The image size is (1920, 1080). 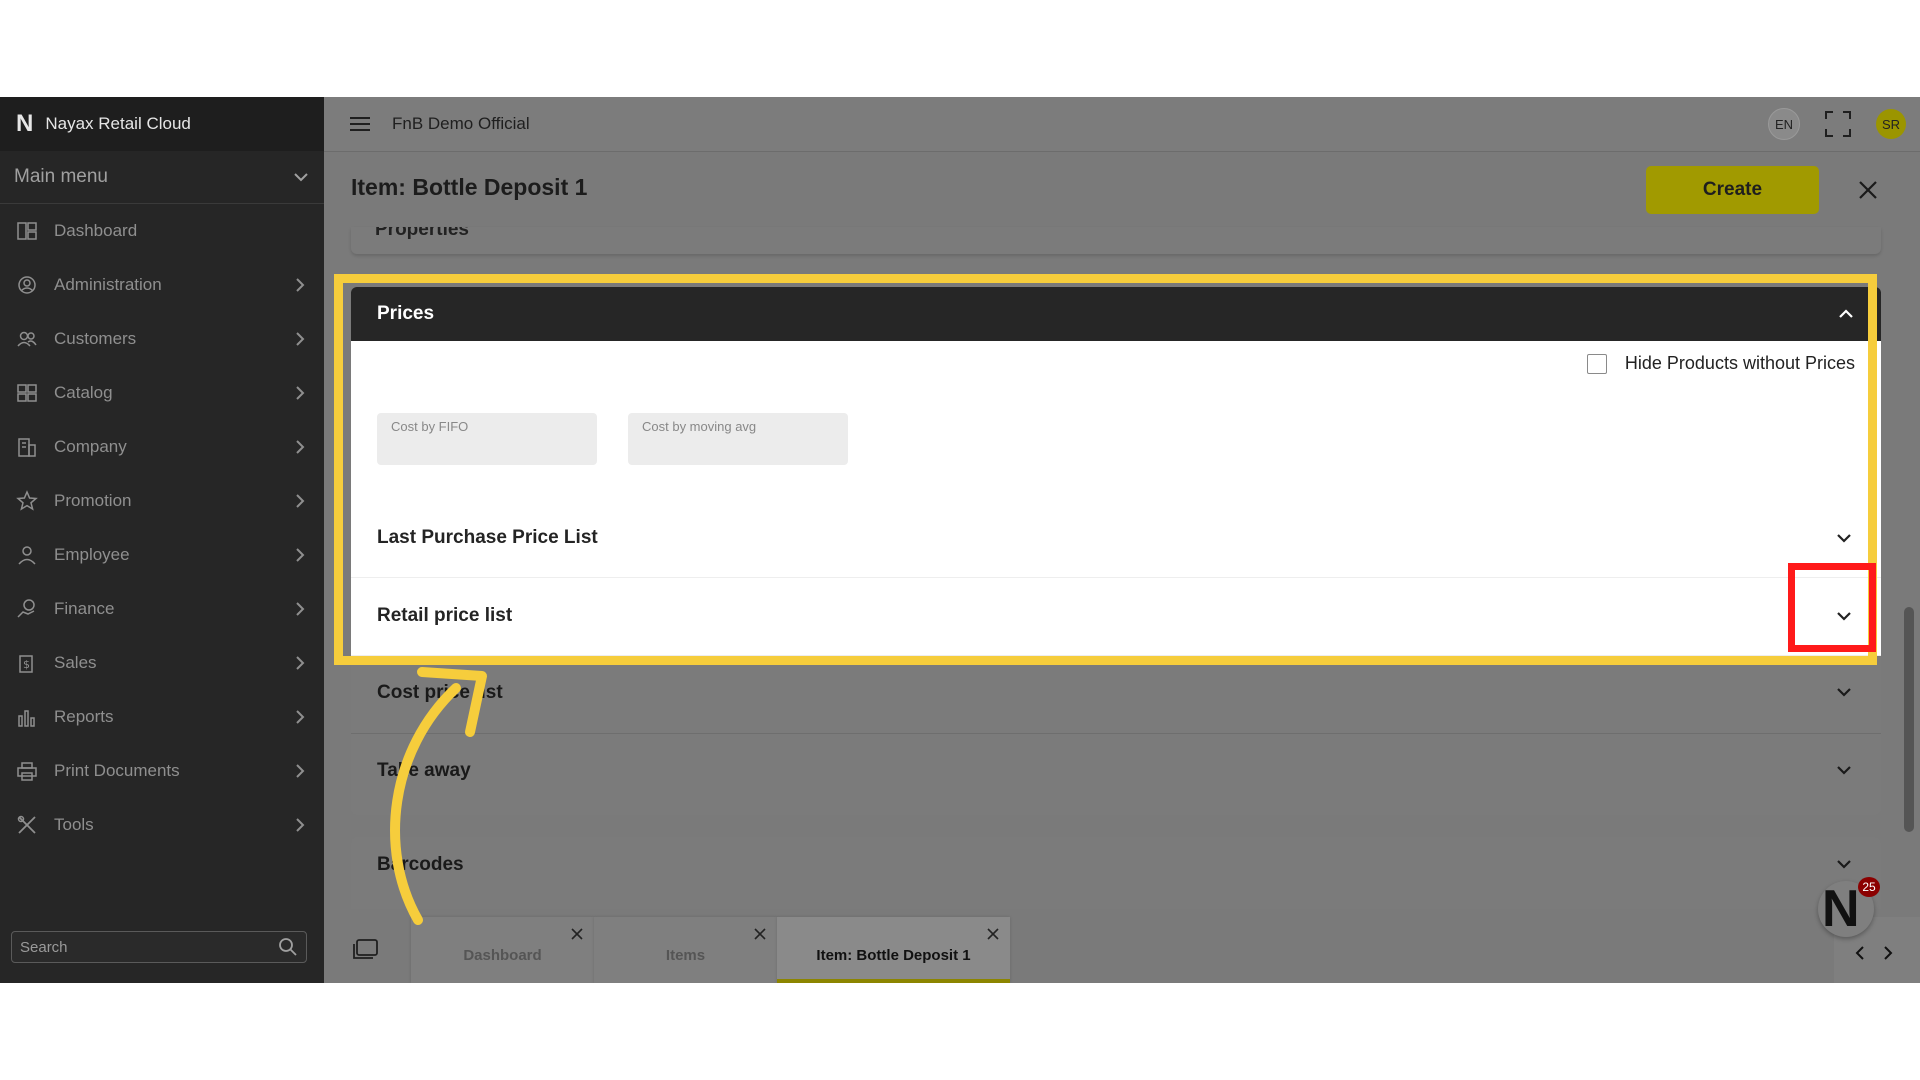 What do you see at coordinates (1838, 124) in the screenshot?
I see `fullscreen-icon` at bounding box center [1838, 124].